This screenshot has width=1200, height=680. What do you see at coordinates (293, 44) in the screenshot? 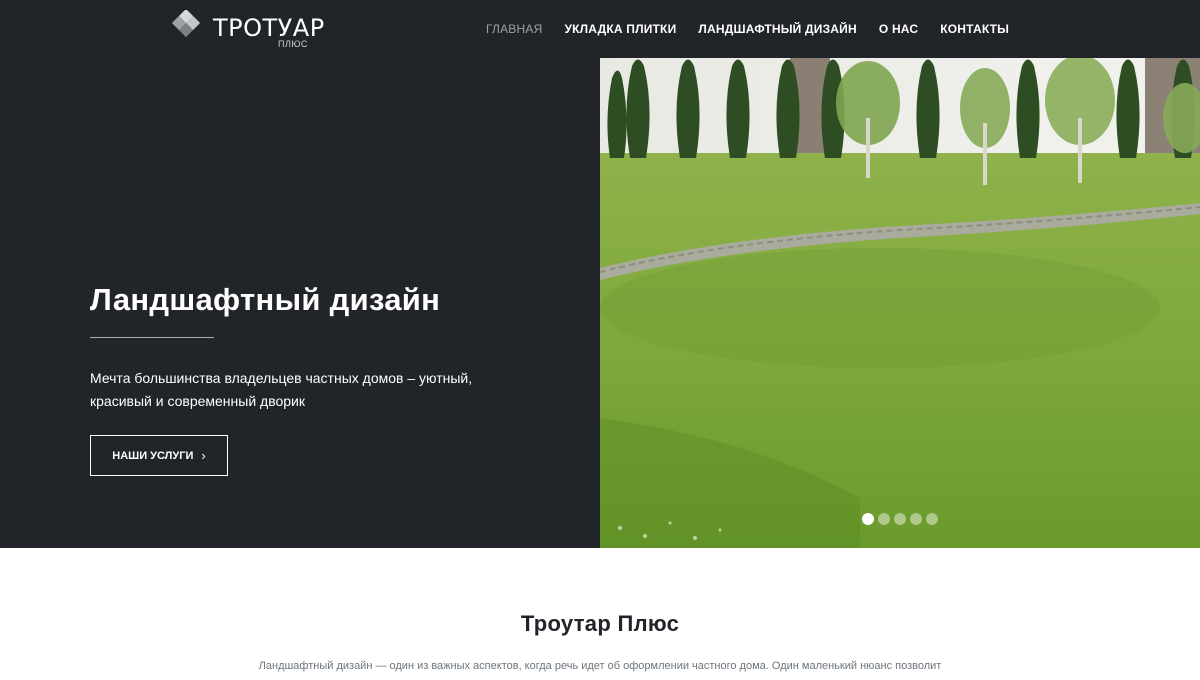
I see `logo-subtitle: ПЛЮС` at bounding box center [293, 44].